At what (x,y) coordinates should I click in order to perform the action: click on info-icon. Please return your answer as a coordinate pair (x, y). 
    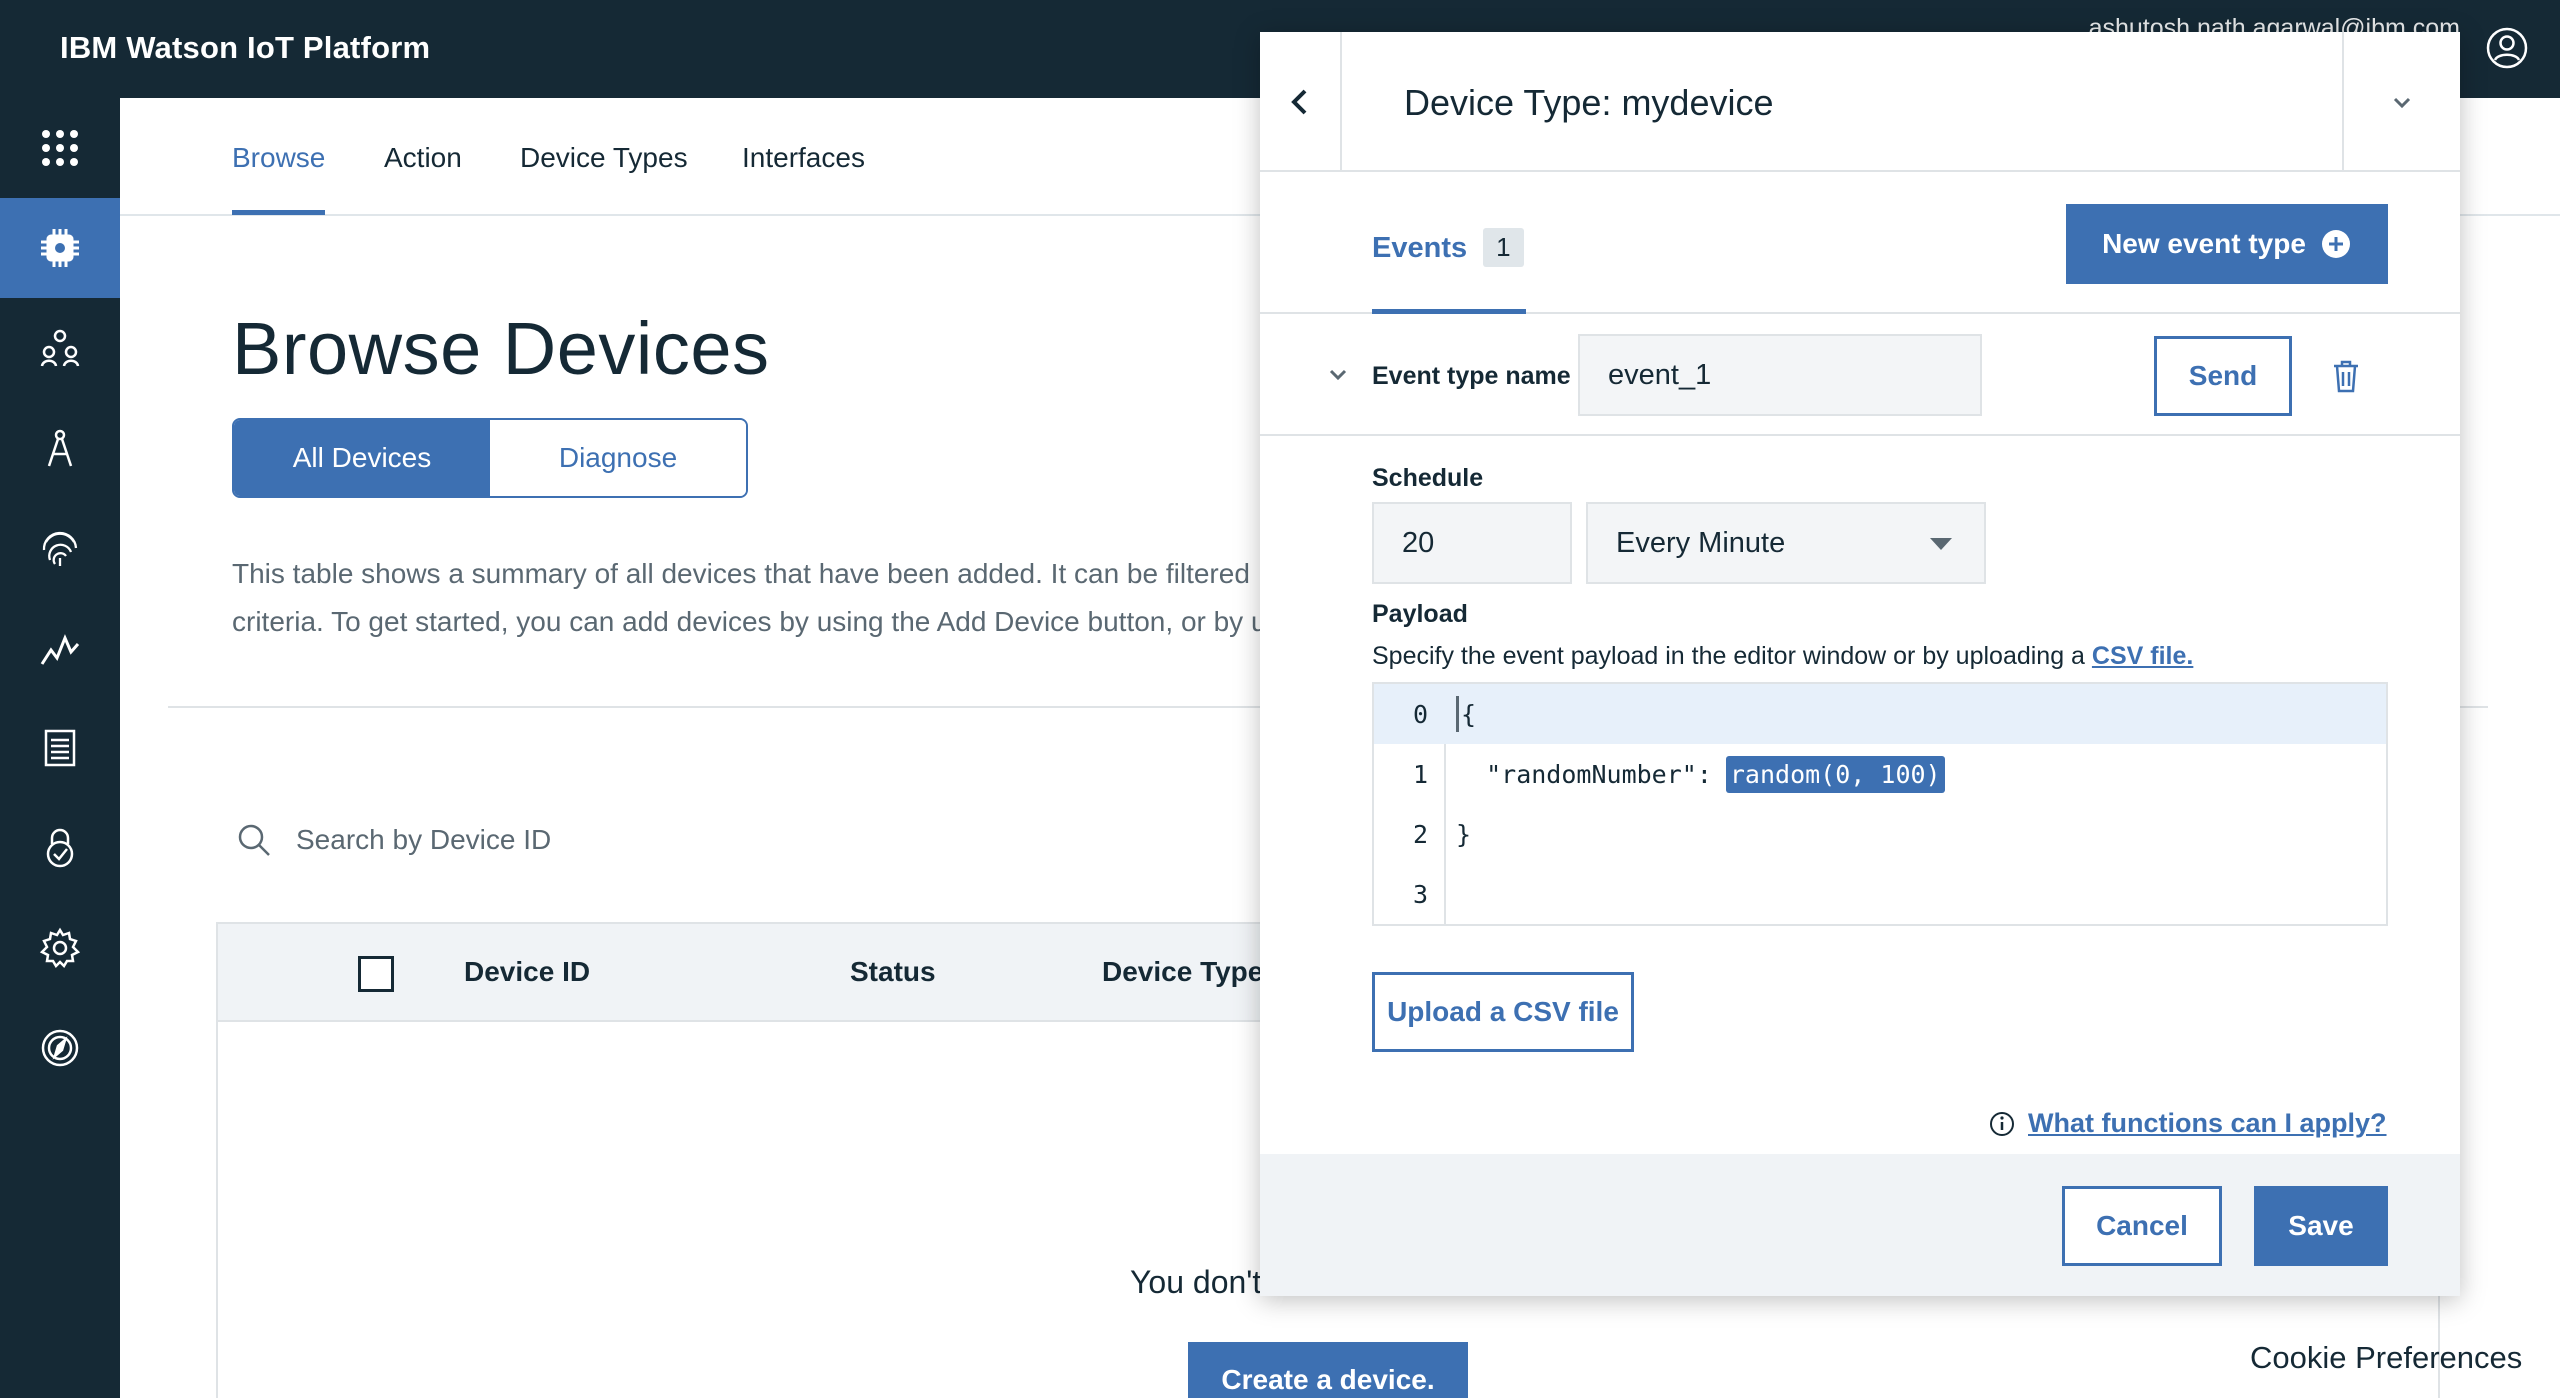
    Looking at the image, I should click on (2002, 1123).